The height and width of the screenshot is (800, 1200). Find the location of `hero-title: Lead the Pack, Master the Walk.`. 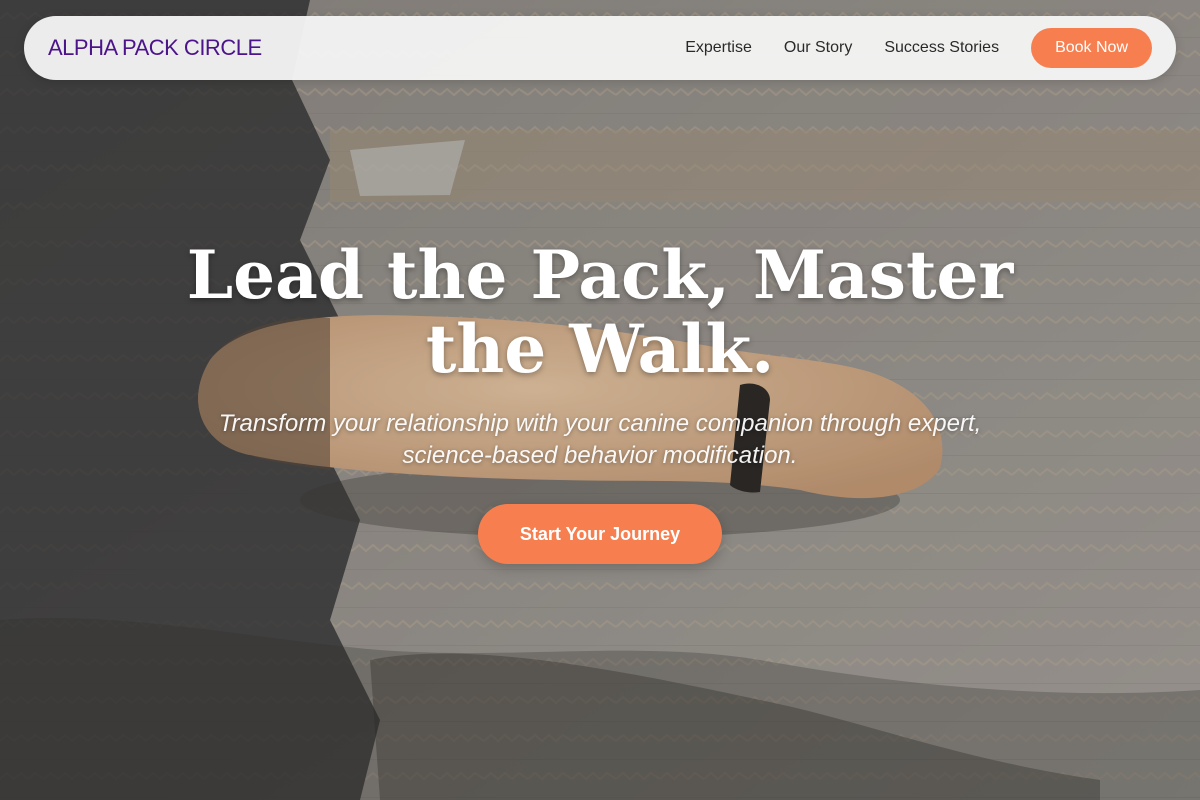

hero-title: Lead the Pack, Master the Walk. is located at coordinates (600, 312).